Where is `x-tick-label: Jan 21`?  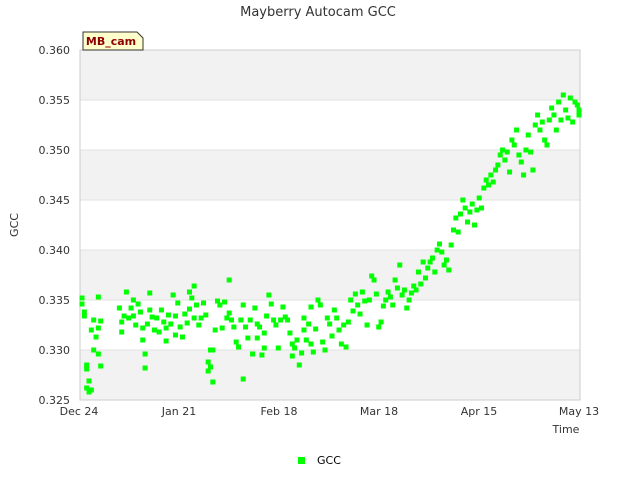 x-tick-label: Jan 21 is located at coordinates (178, 411).